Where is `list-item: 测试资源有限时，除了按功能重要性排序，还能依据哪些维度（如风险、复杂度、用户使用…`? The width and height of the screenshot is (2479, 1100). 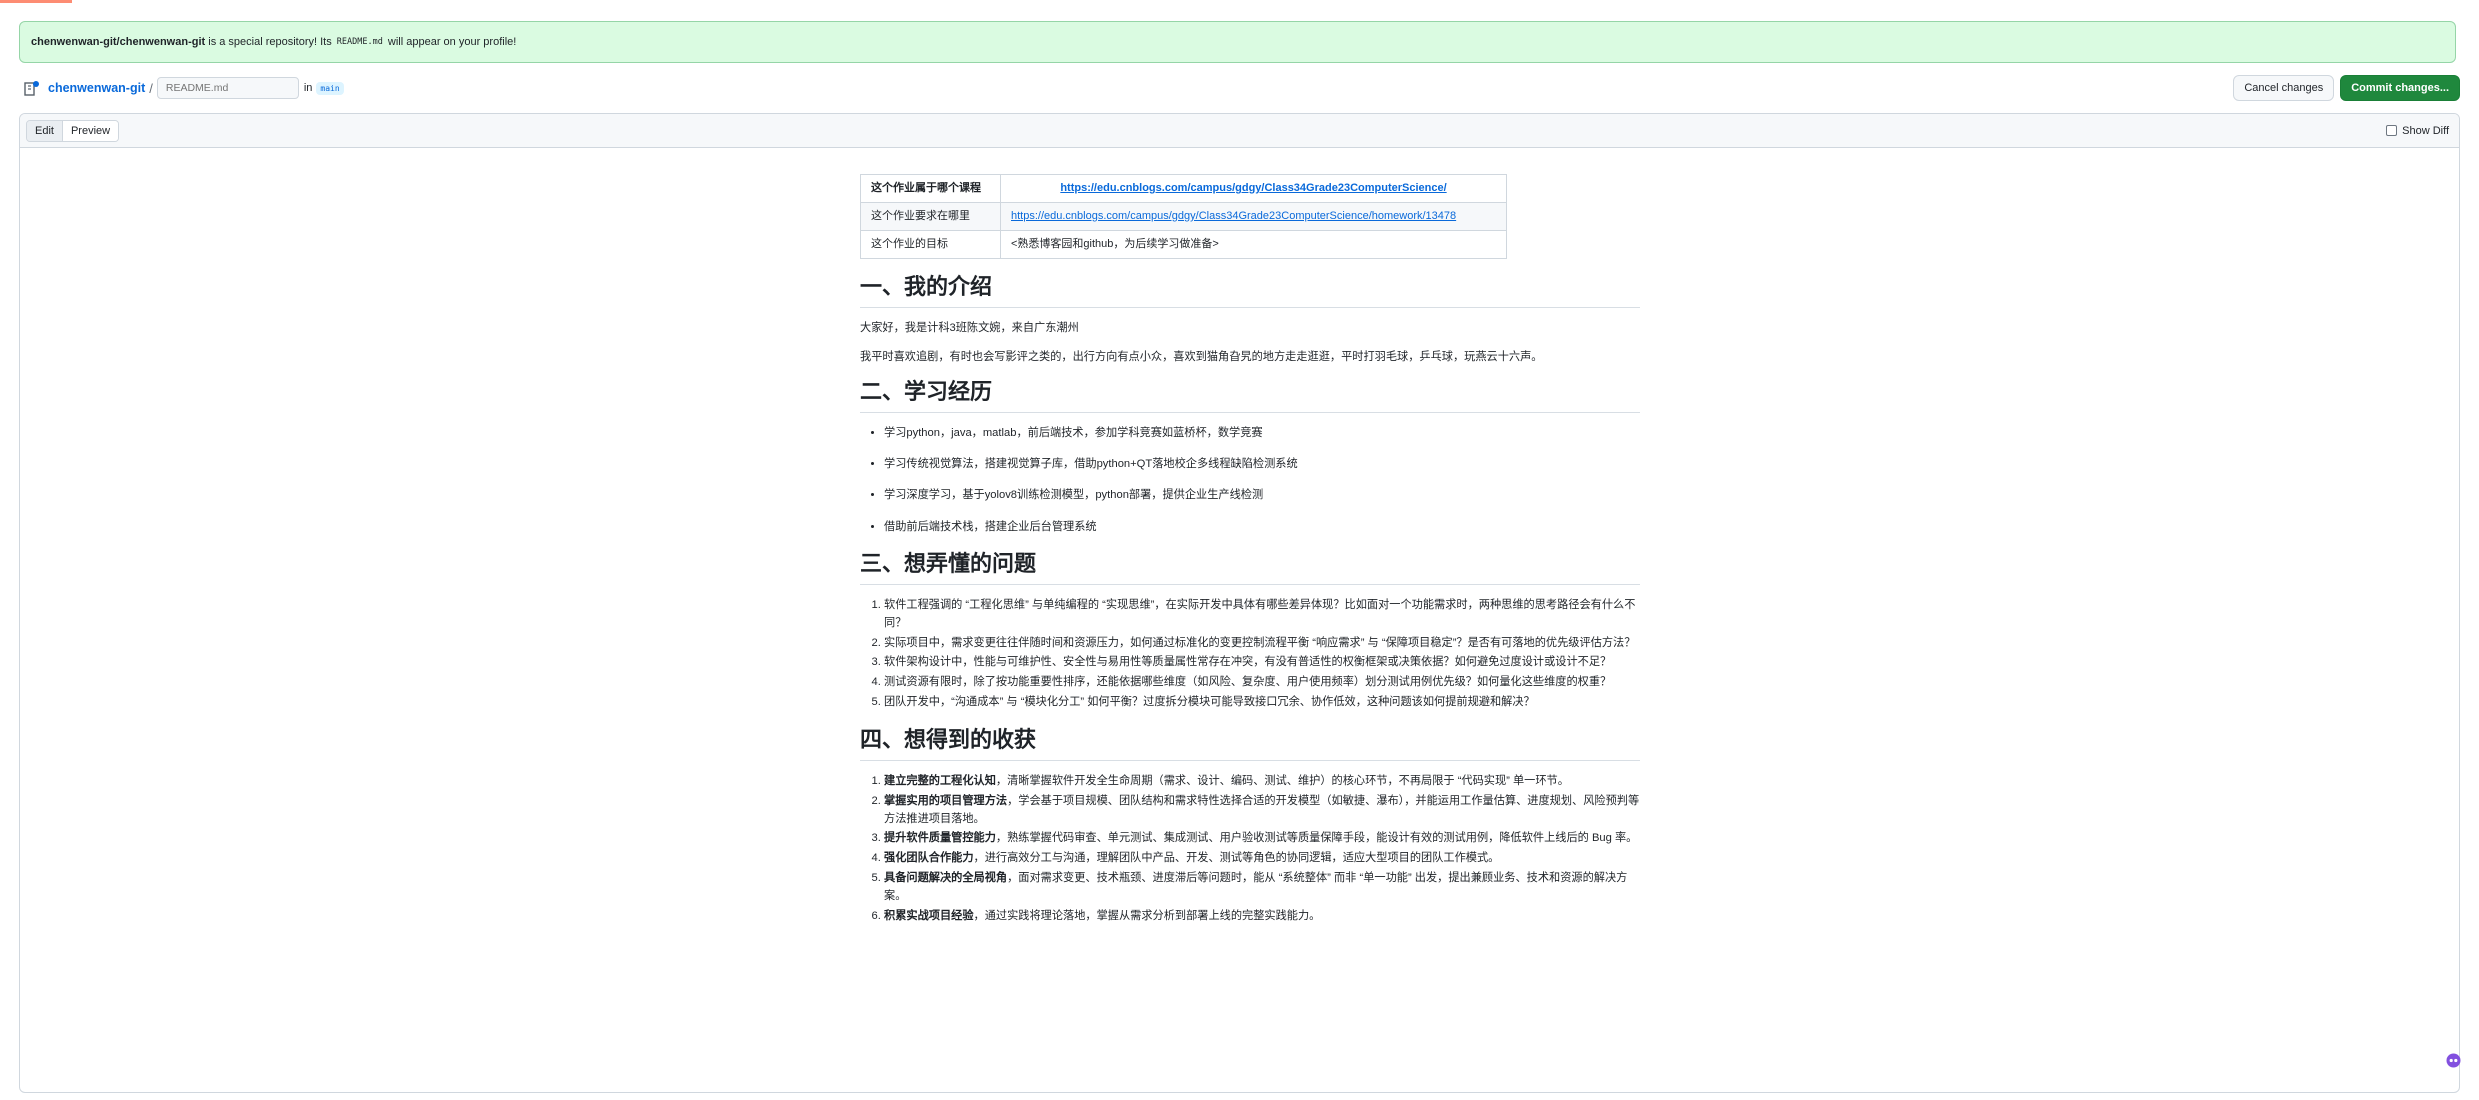
list-item: 测试资源有限时，除了按功能重要性排序，还能依据哪些维度（如风险、复杂度、用户使用… is located at coordinates (1262, 683).